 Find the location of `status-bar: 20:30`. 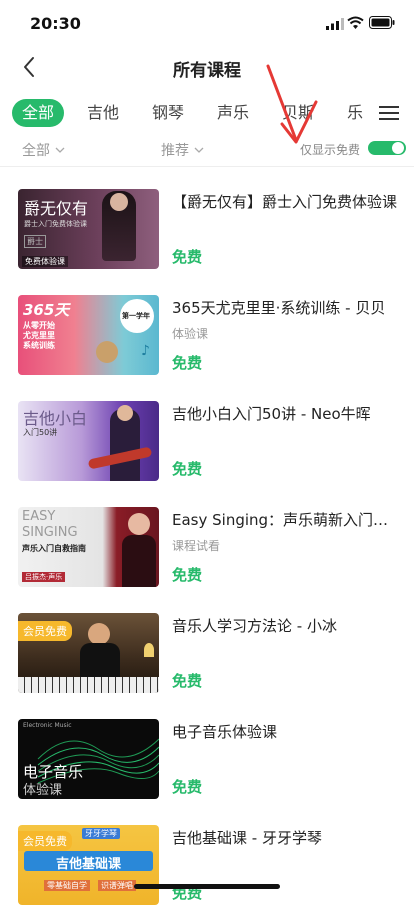

status-bar: 20:30 is located at coordinates (207, 24).